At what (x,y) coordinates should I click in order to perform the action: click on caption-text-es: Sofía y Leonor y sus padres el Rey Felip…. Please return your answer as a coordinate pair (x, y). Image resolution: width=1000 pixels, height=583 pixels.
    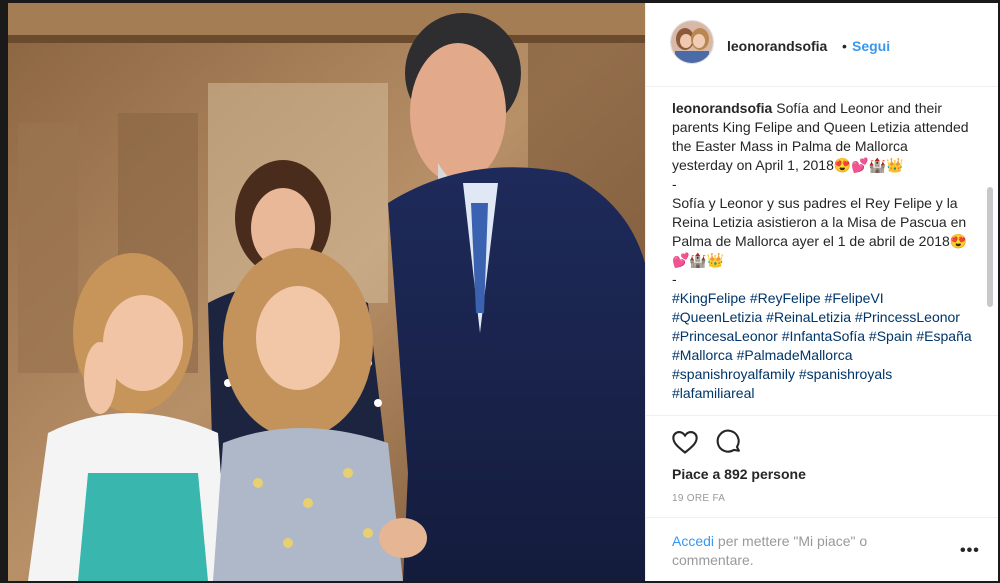
    Looking at the image, I should click on (820, 231).